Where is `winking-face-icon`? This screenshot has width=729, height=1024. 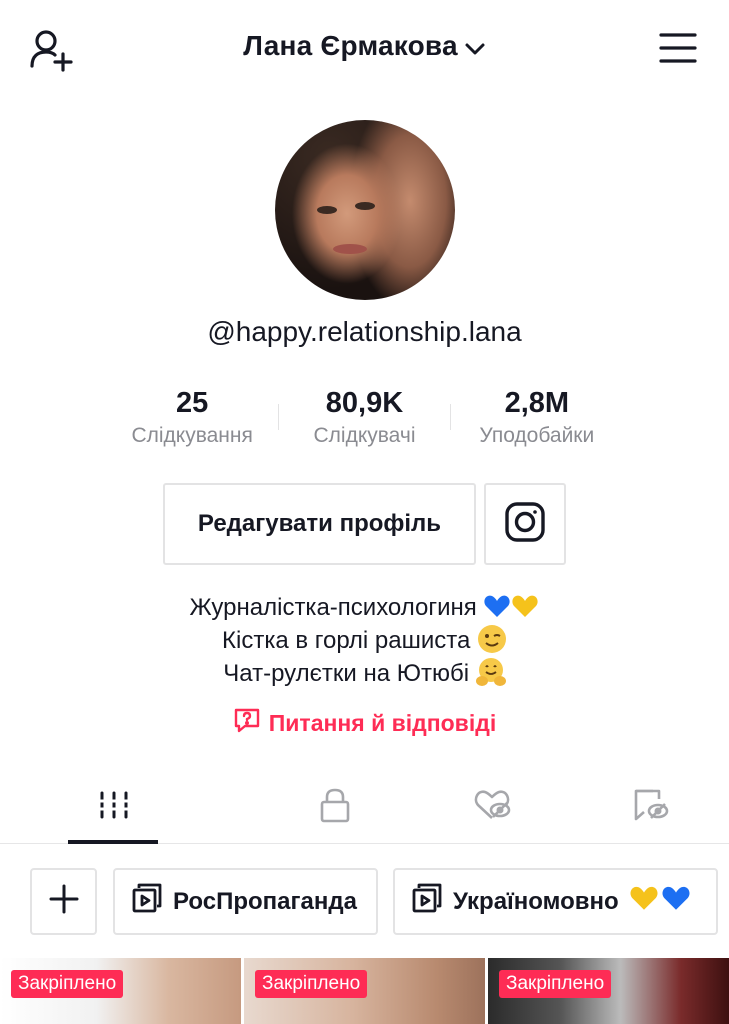
winking-face-icon is located at coordinates (492, 639).